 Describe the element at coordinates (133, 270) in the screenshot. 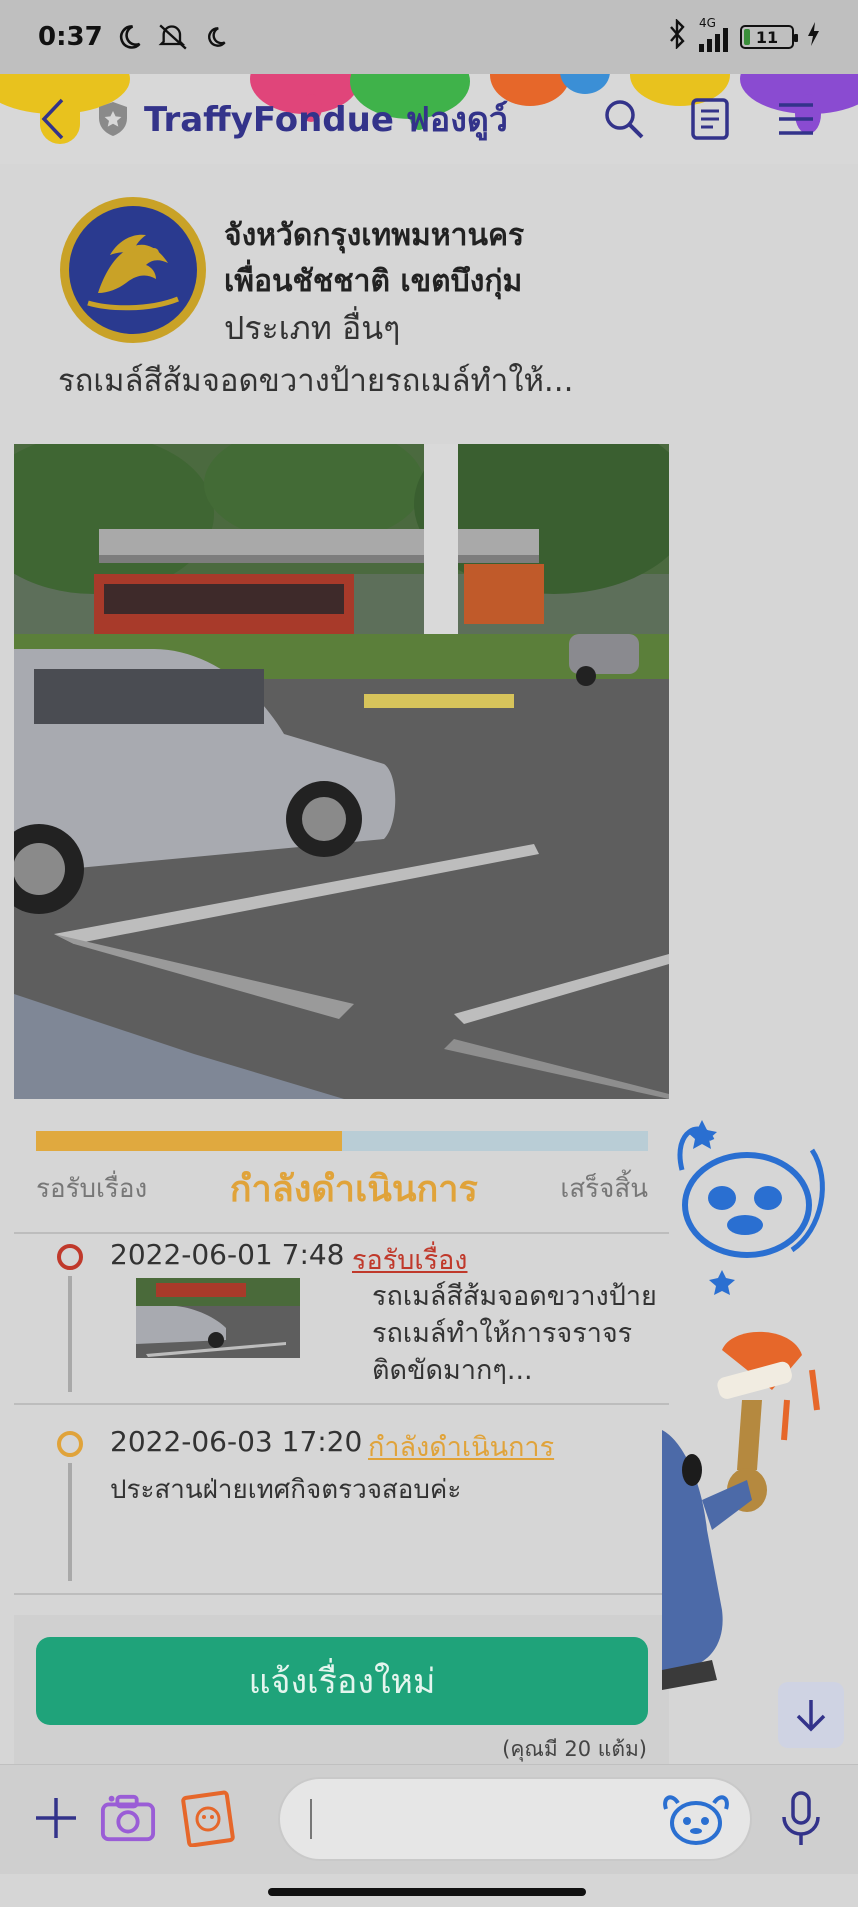

I see `bangkok-seal-logo` at that location.